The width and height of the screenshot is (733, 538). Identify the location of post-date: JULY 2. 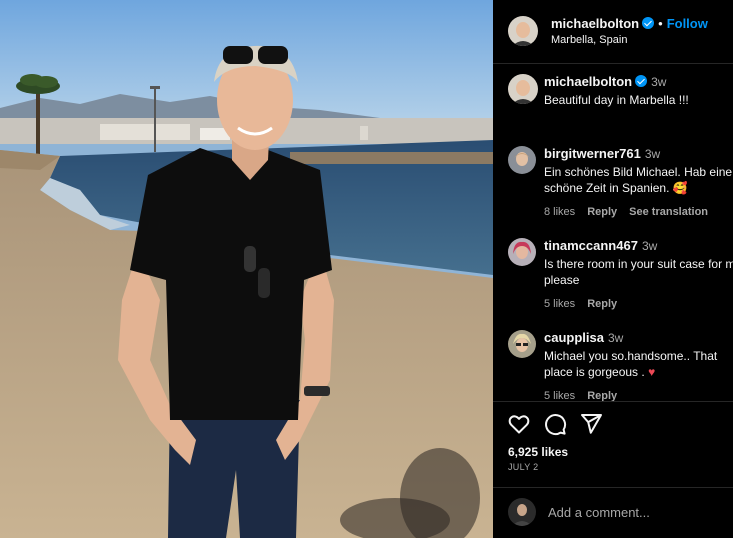
(523, 467).